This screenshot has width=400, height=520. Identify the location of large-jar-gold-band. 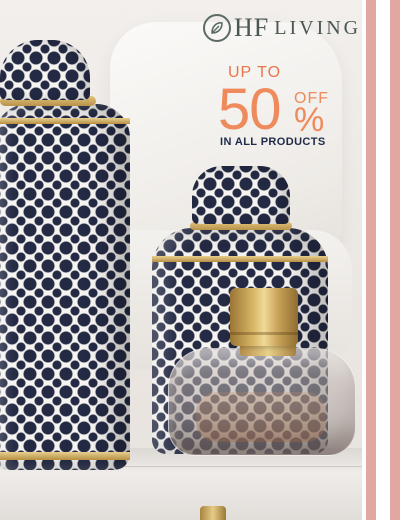
(65, 121).